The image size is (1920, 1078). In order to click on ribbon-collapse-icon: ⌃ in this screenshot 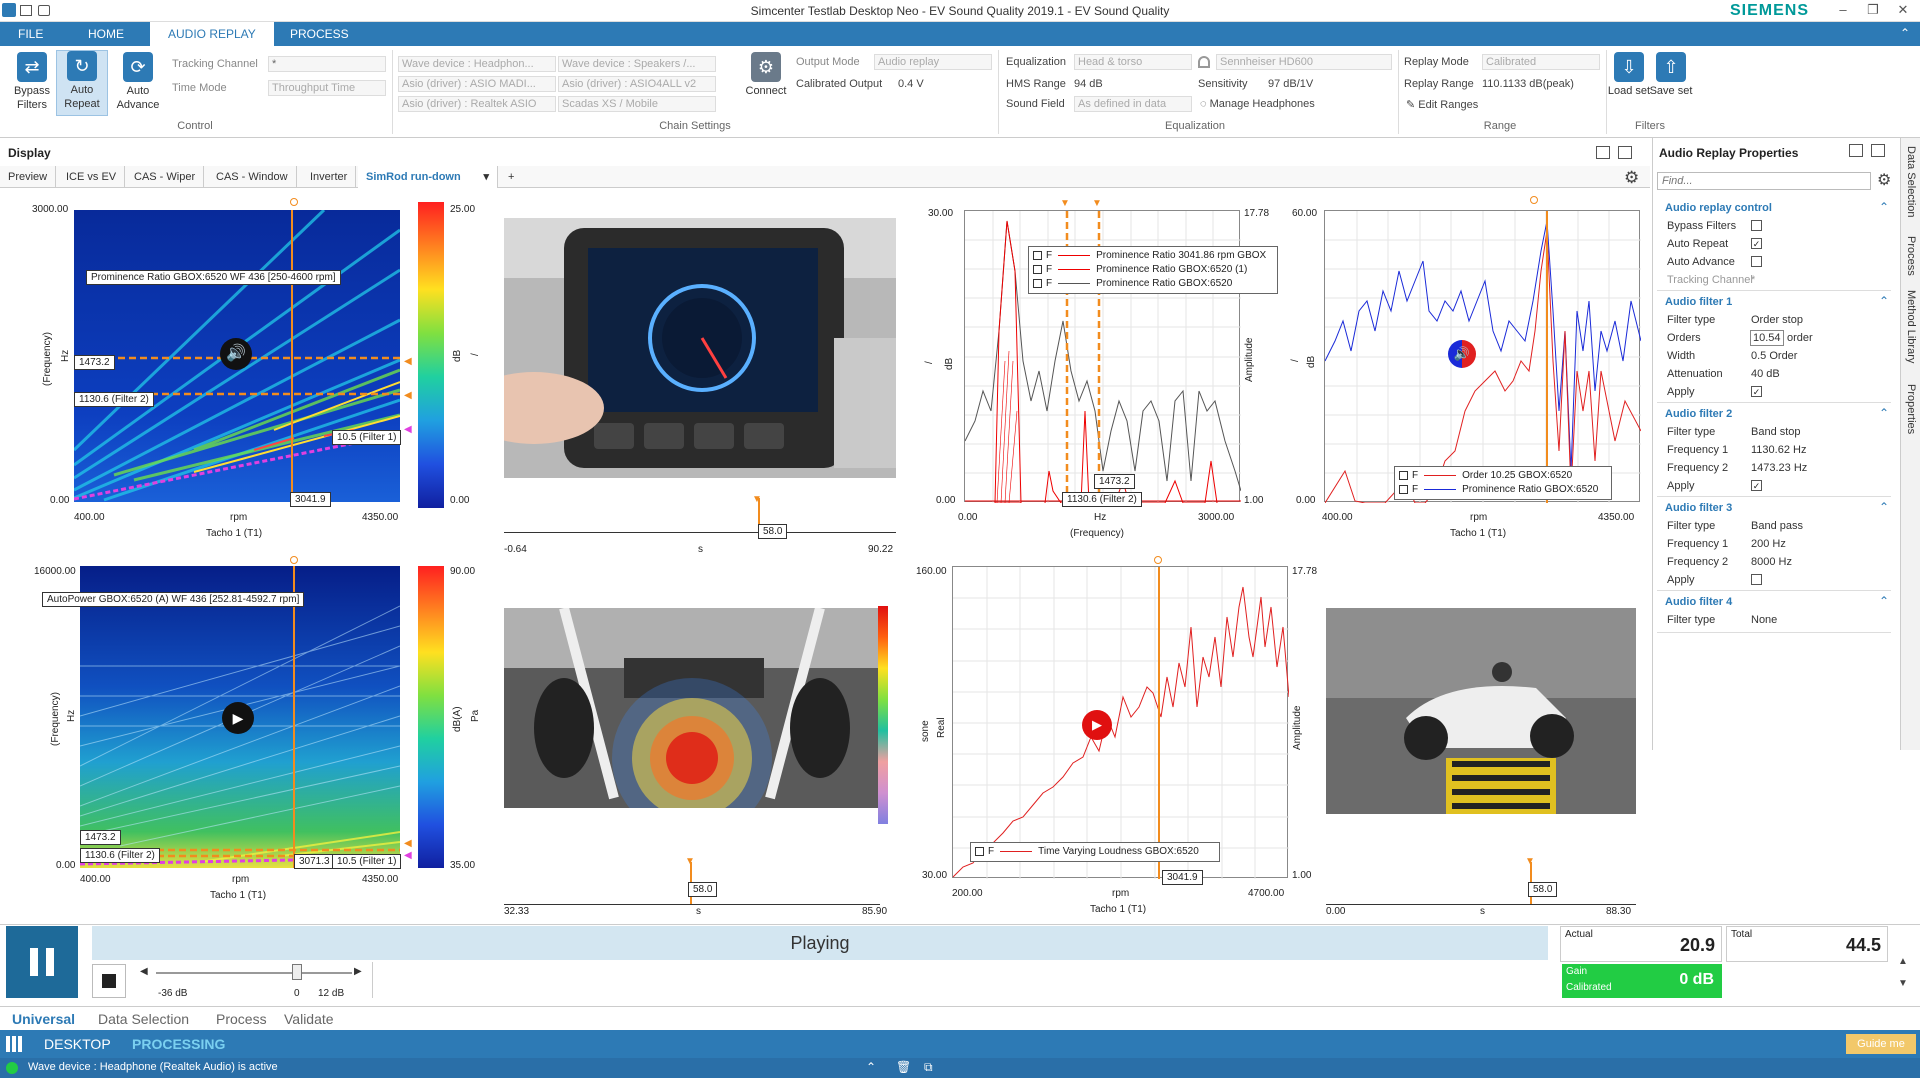, I will do `click(1905, 33)`.